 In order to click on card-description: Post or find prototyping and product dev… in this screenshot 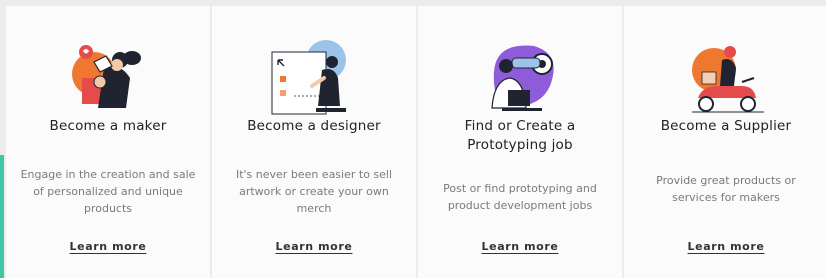, I will do `click(520, 197)`.